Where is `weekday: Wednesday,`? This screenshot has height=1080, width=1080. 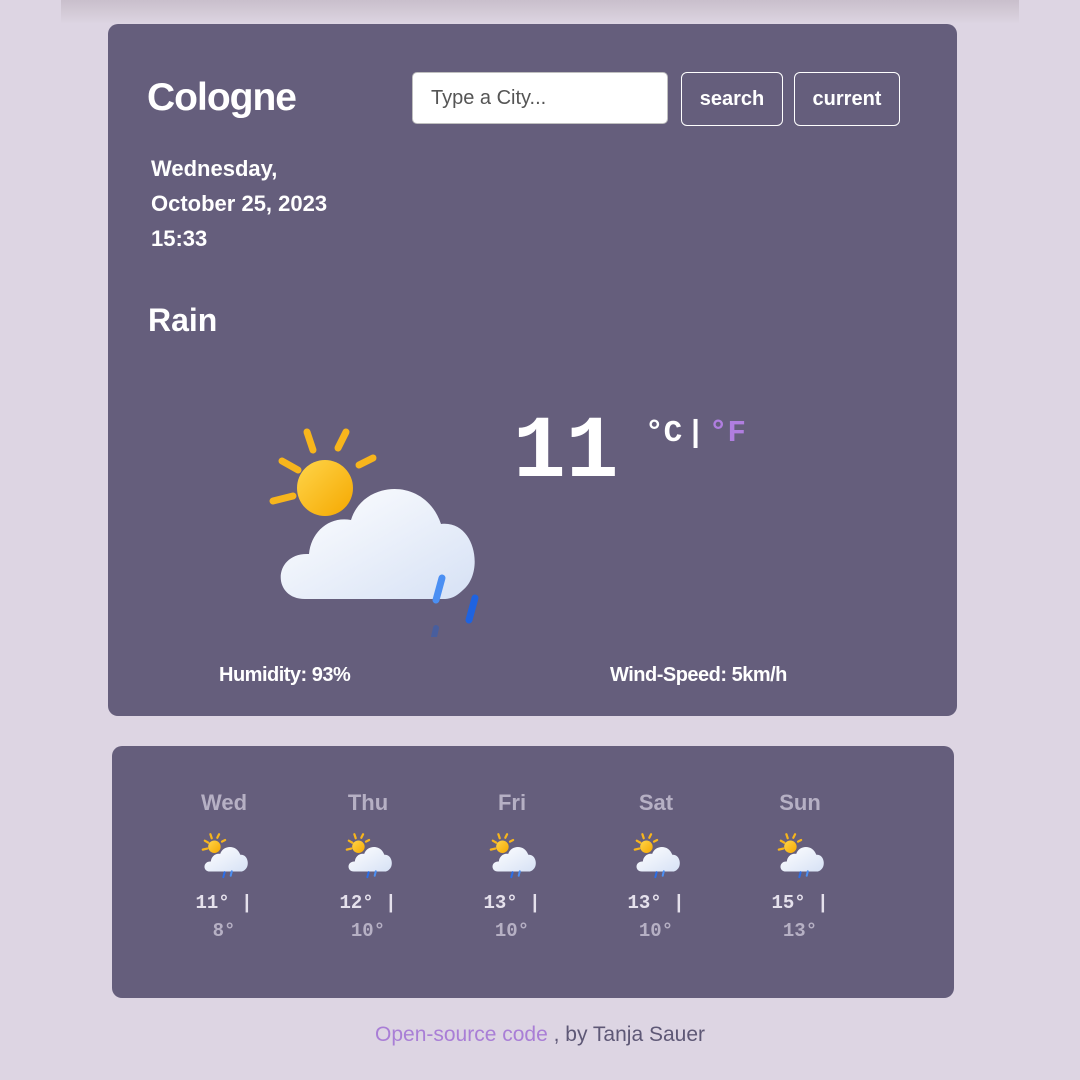
weekday: Wednesday, is located at coordinates (214, 168).